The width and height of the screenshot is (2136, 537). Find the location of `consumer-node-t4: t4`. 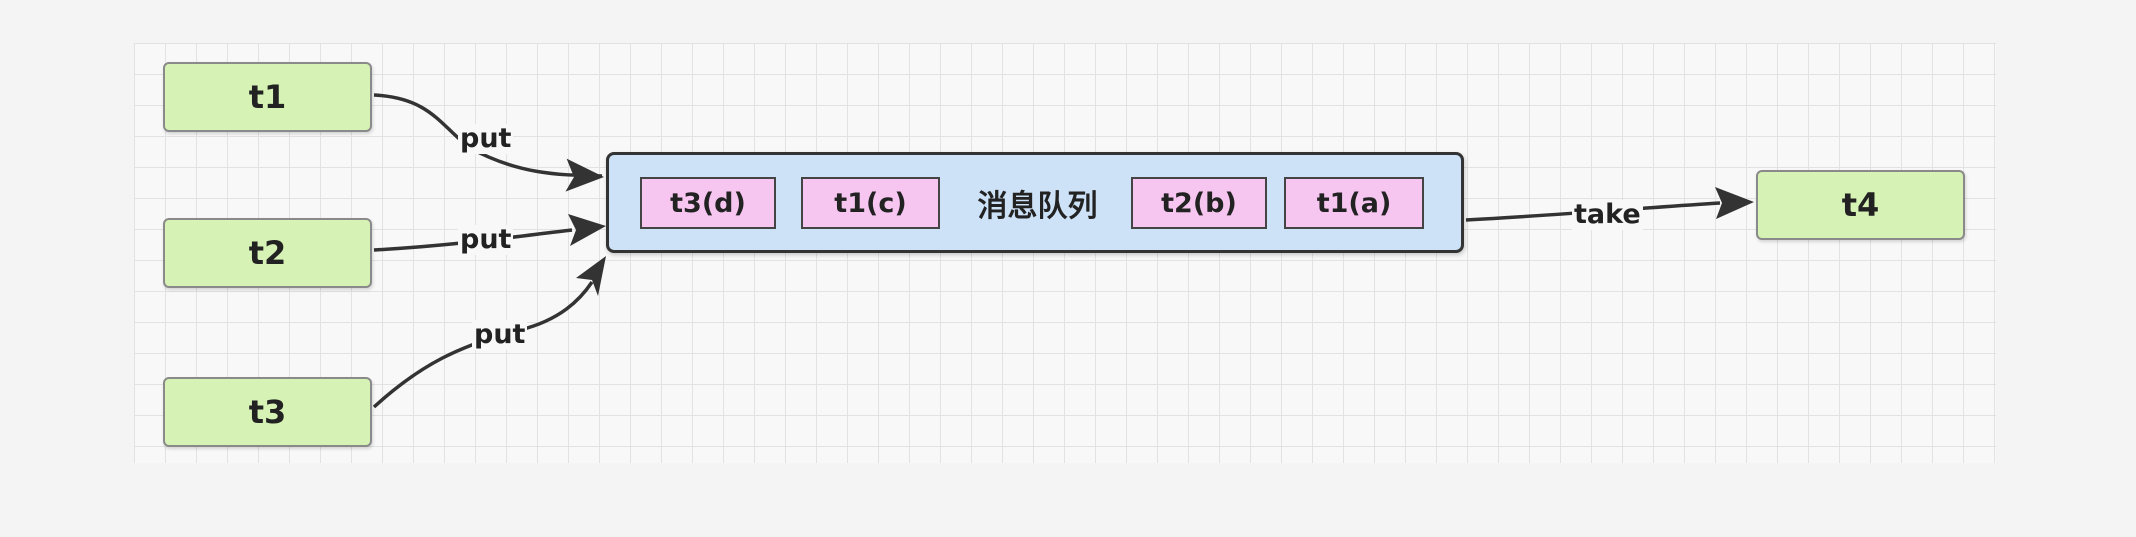

consumer-node-t4: t4 is located at coordinates (1860, 205).